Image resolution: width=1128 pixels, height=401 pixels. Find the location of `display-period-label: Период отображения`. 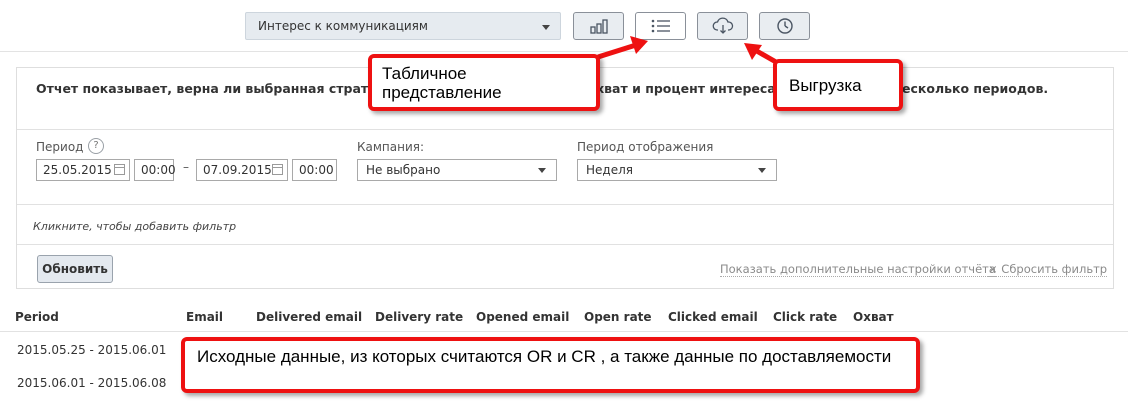

display-period-label: Период отображения is located at coordinates (645, 147).